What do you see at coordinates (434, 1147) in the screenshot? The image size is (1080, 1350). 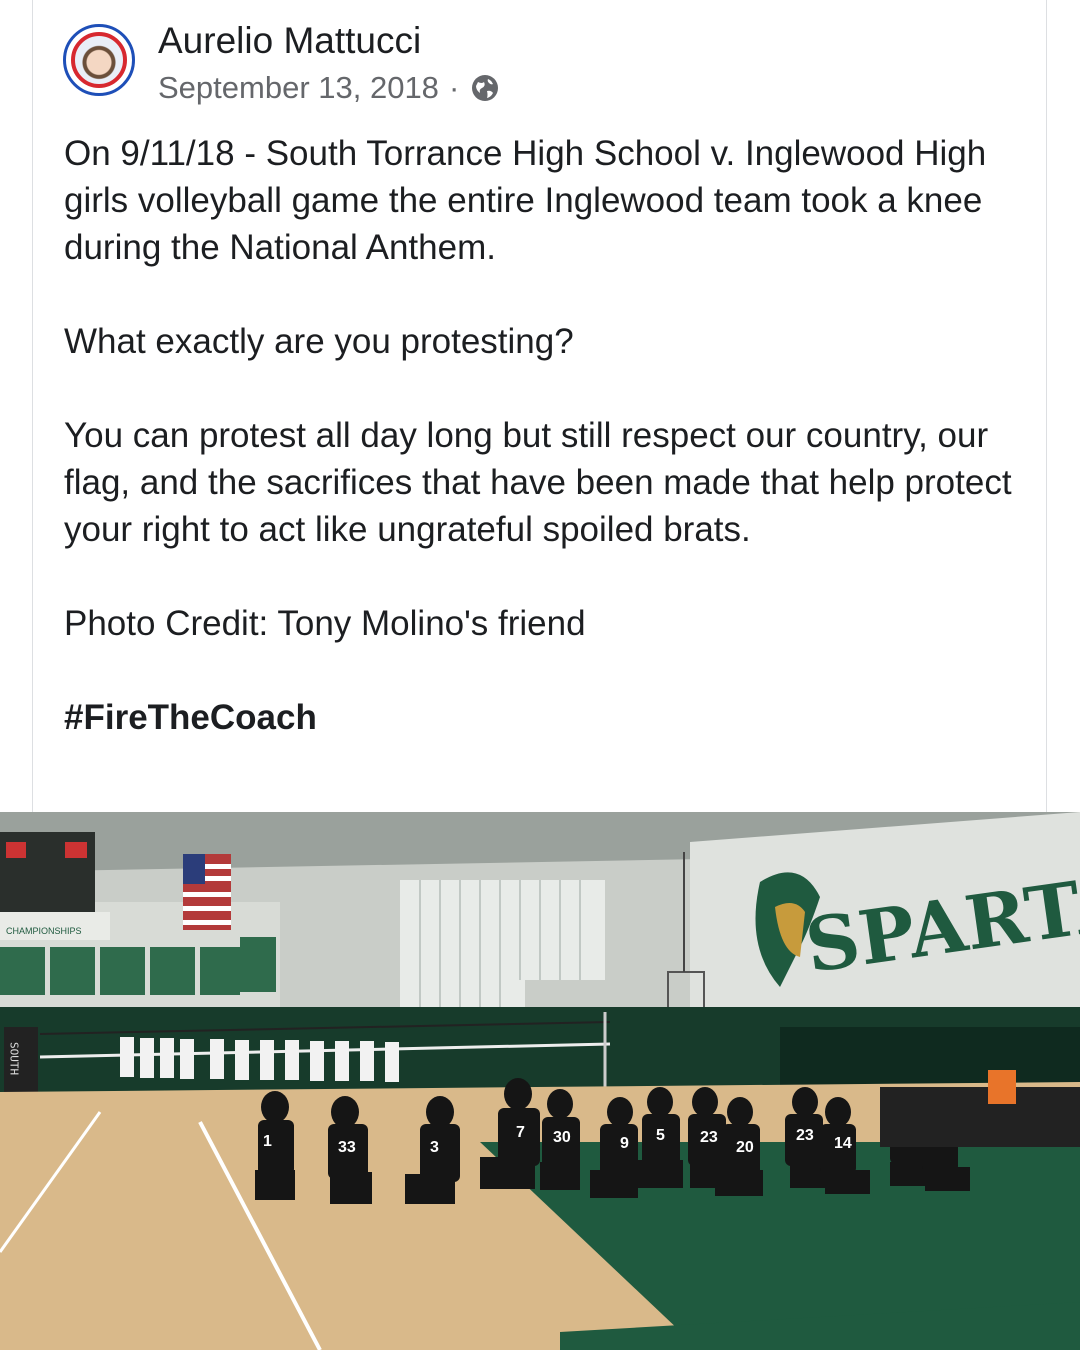 I see `jersey-number: 3` at bounding box center [434, 1147].